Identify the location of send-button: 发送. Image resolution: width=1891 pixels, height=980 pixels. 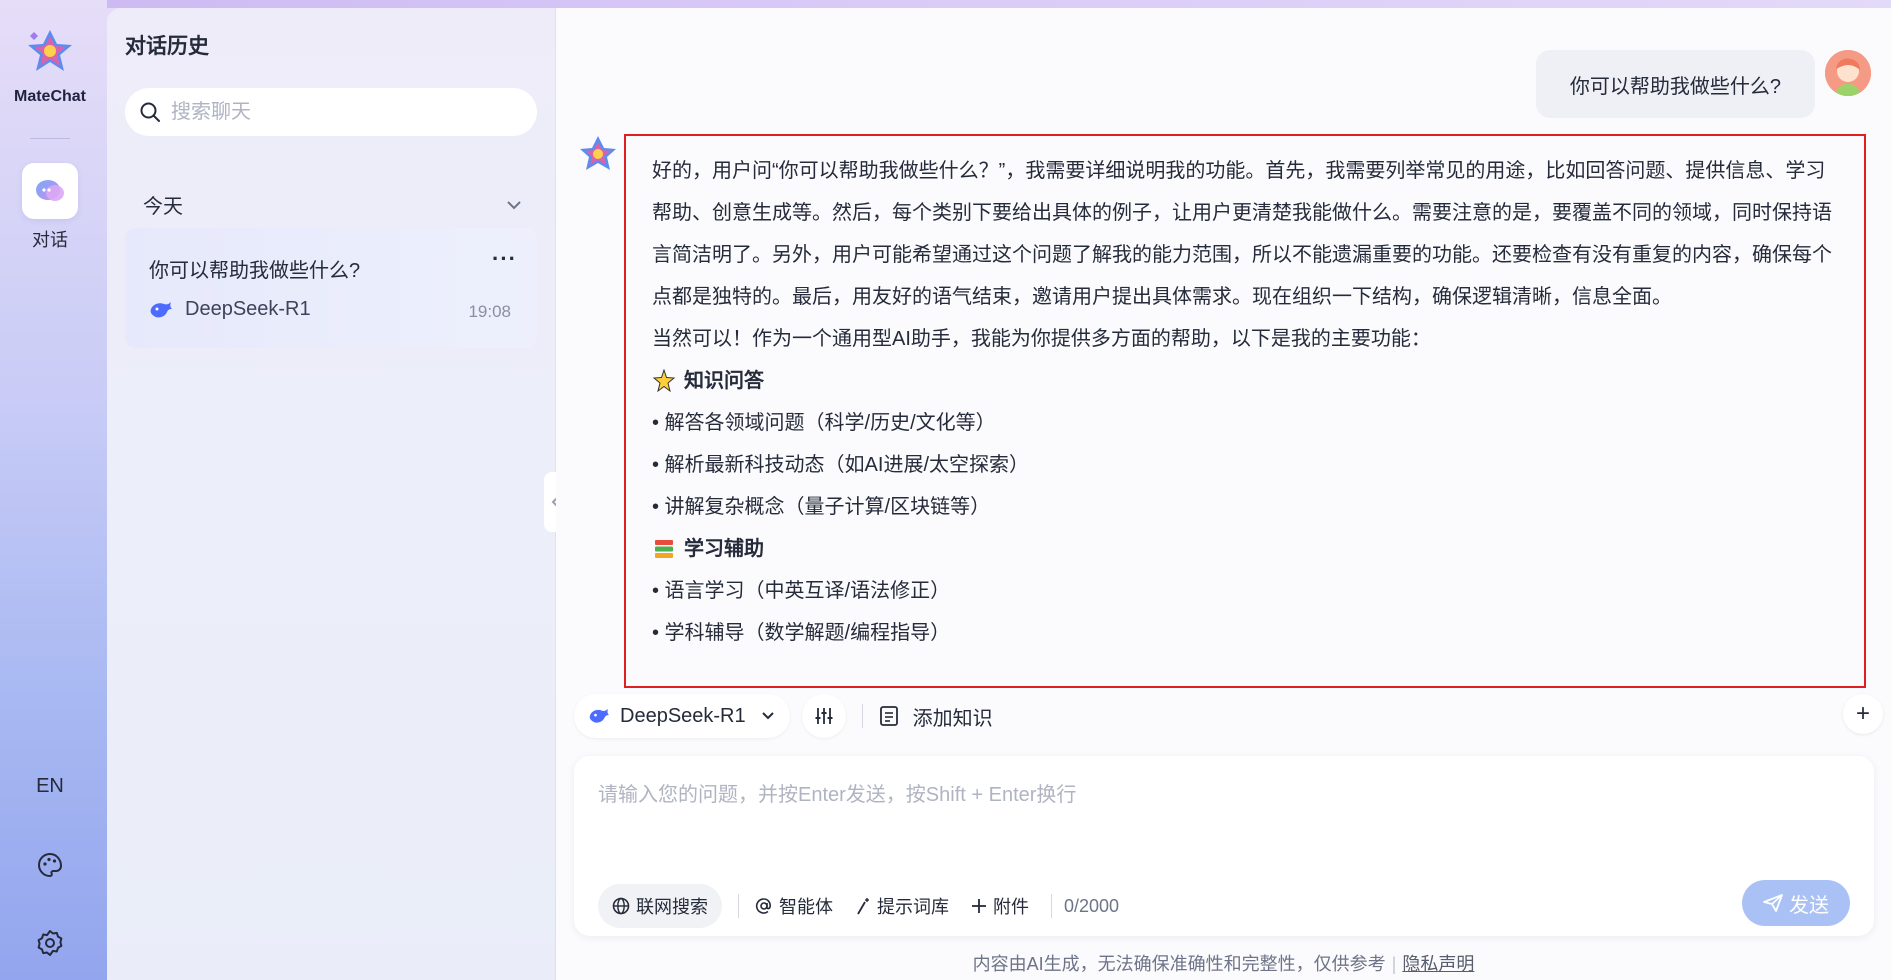
(1796, 903).